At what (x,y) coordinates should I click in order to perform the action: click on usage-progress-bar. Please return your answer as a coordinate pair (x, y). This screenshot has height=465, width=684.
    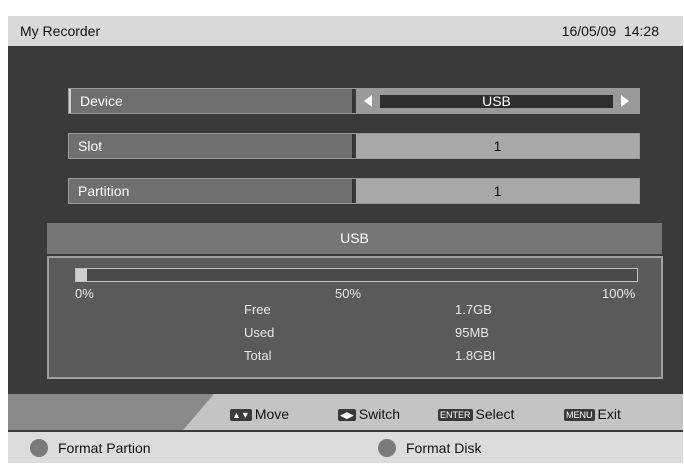
    Looking at the image, I should click on (356, 275).